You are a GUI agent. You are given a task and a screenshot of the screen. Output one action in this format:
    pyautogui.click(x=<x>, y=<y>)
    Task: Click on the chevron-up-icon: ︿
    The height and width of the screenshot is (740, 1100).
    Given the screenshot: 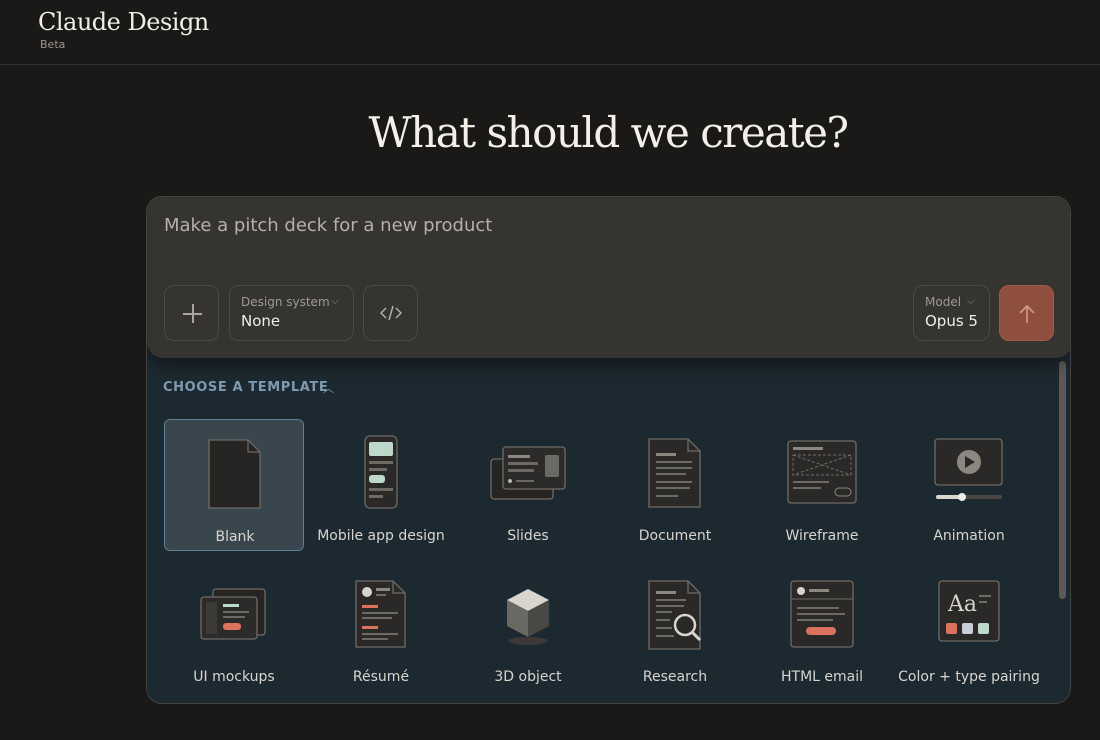 What is the action you would take?
    pyautogui.click(x=328, y=388)
    